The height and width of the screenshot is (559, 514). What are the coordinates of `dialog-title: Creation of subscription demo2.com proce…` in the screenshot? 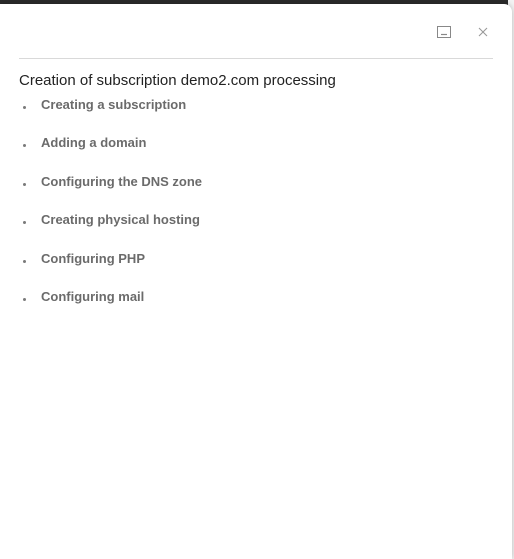 It's located at (177, 80).